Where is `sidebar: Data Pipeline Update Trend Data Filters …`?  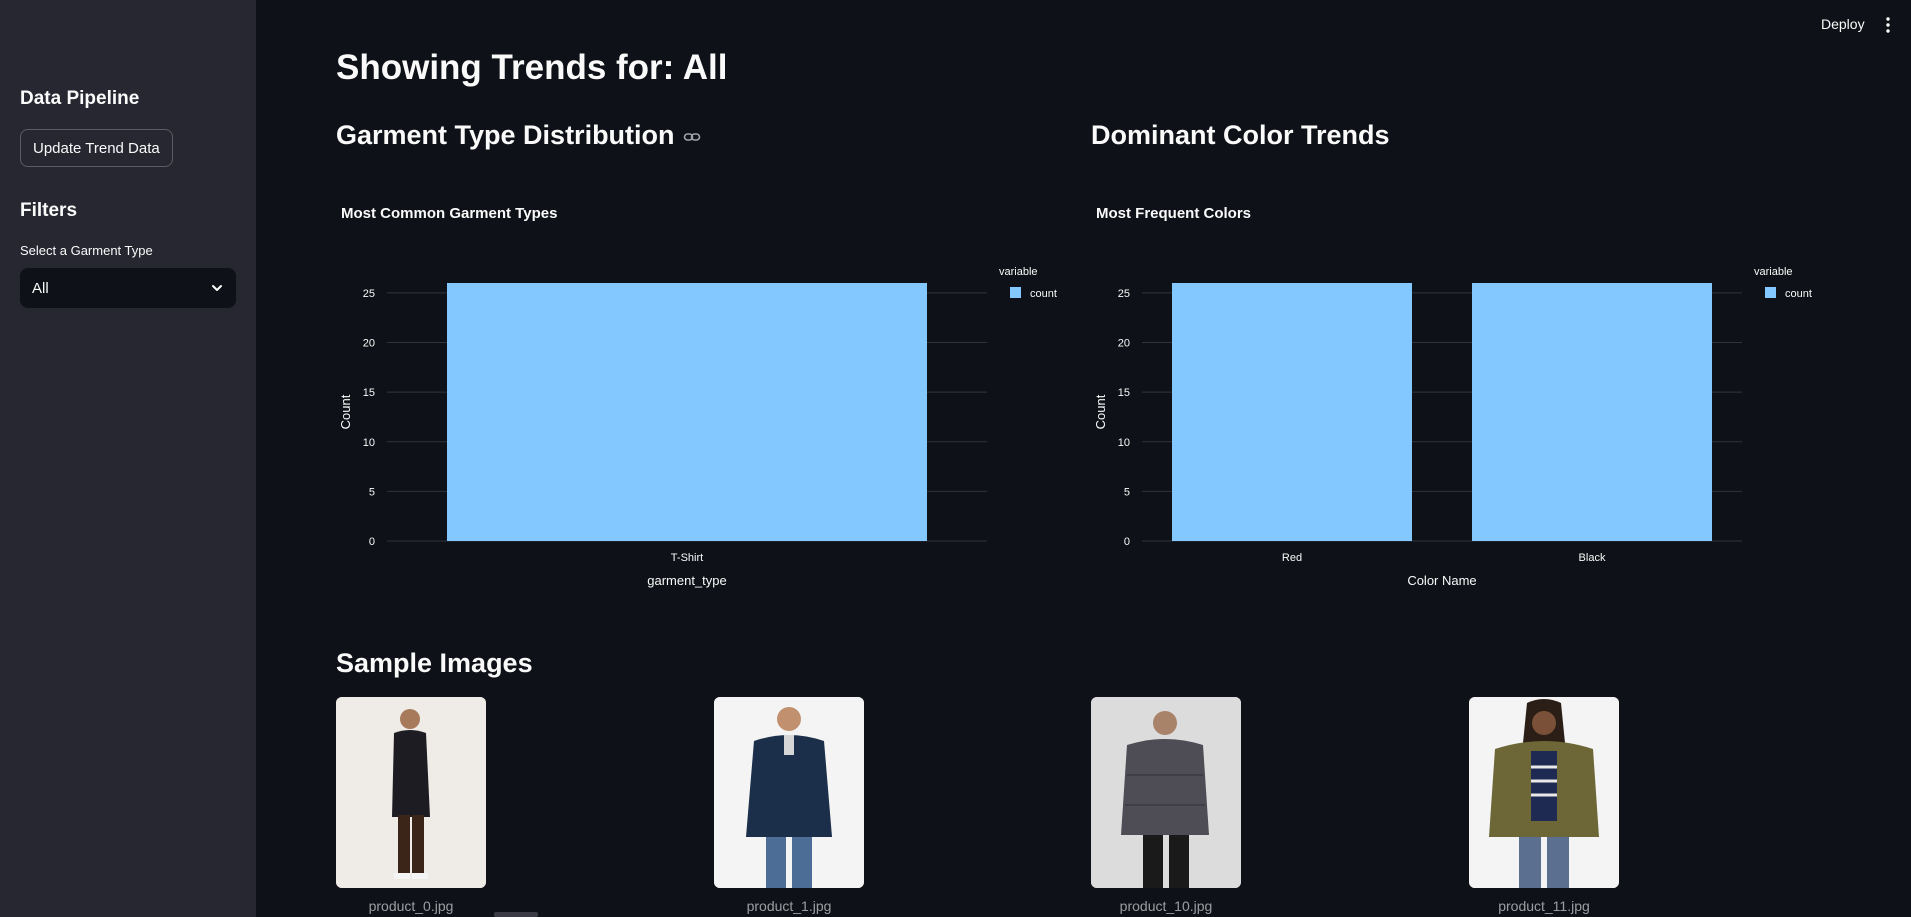 sidebar: Data Pipeline Update Trend Data Filters … is located at coordinates (128, 458).